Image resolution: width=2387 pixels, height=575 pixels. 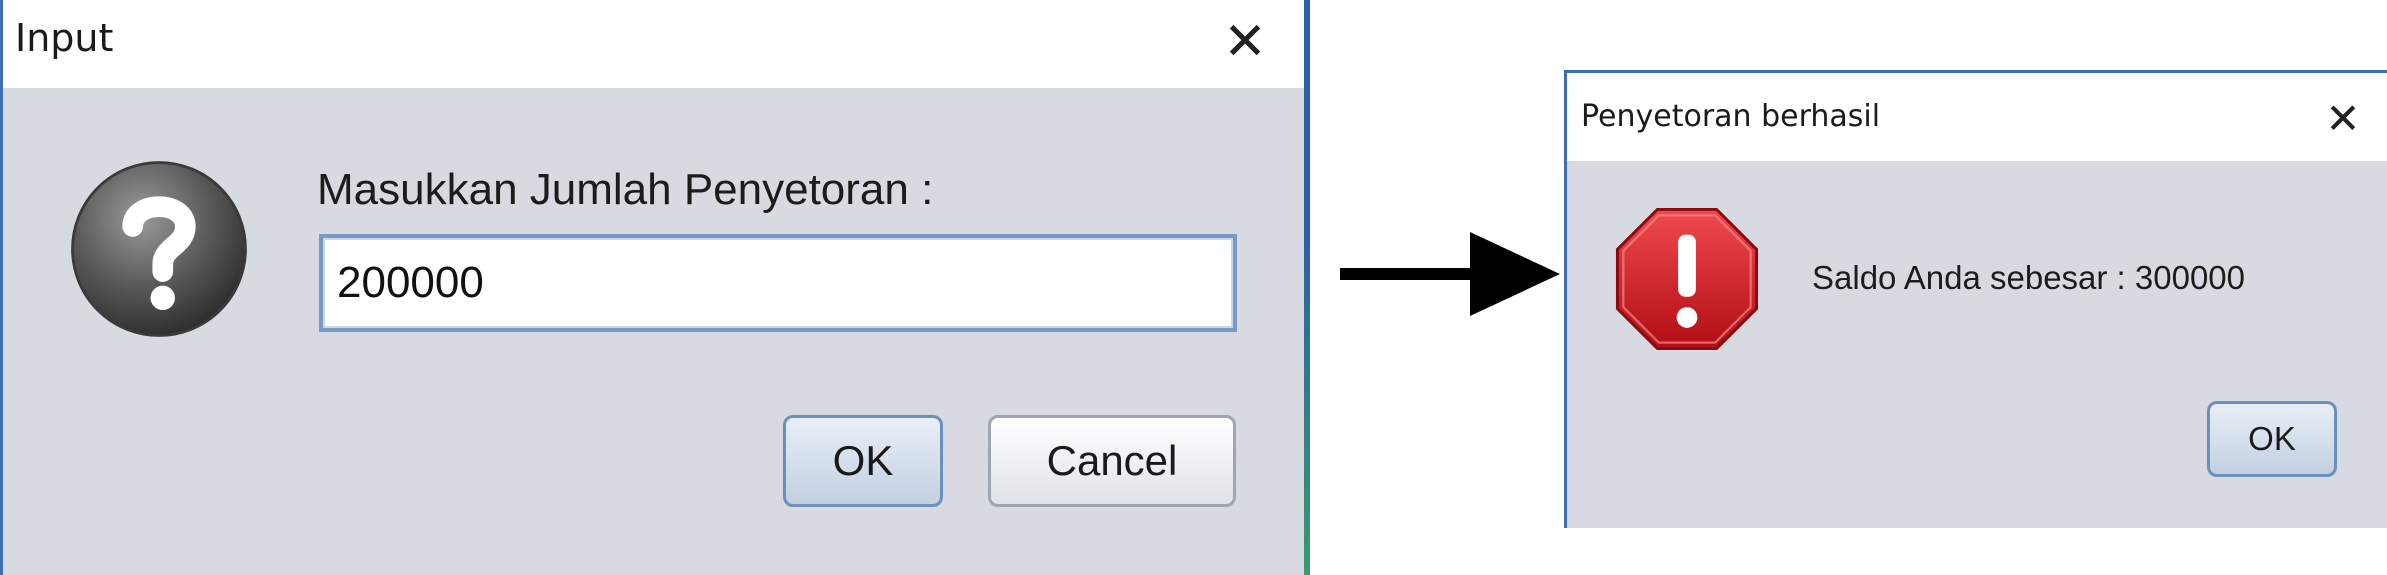 What do you see at coordinates (1687, 279) in the screenshot?
I see `error-stop-icon` at bounding box center [1687, 279].